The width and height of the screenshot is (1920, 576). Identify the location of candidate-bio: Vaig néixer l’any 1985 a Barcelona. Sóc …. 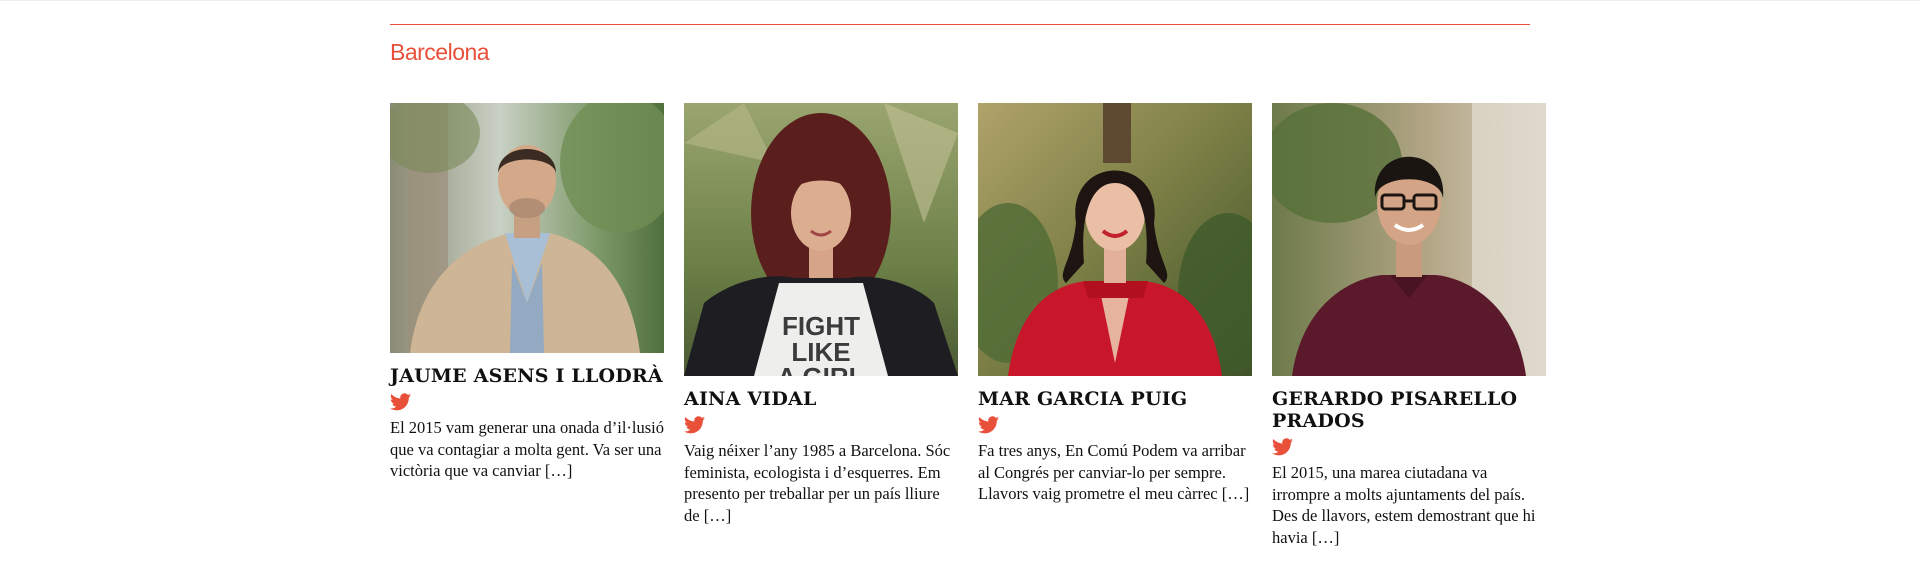
(821, 483).